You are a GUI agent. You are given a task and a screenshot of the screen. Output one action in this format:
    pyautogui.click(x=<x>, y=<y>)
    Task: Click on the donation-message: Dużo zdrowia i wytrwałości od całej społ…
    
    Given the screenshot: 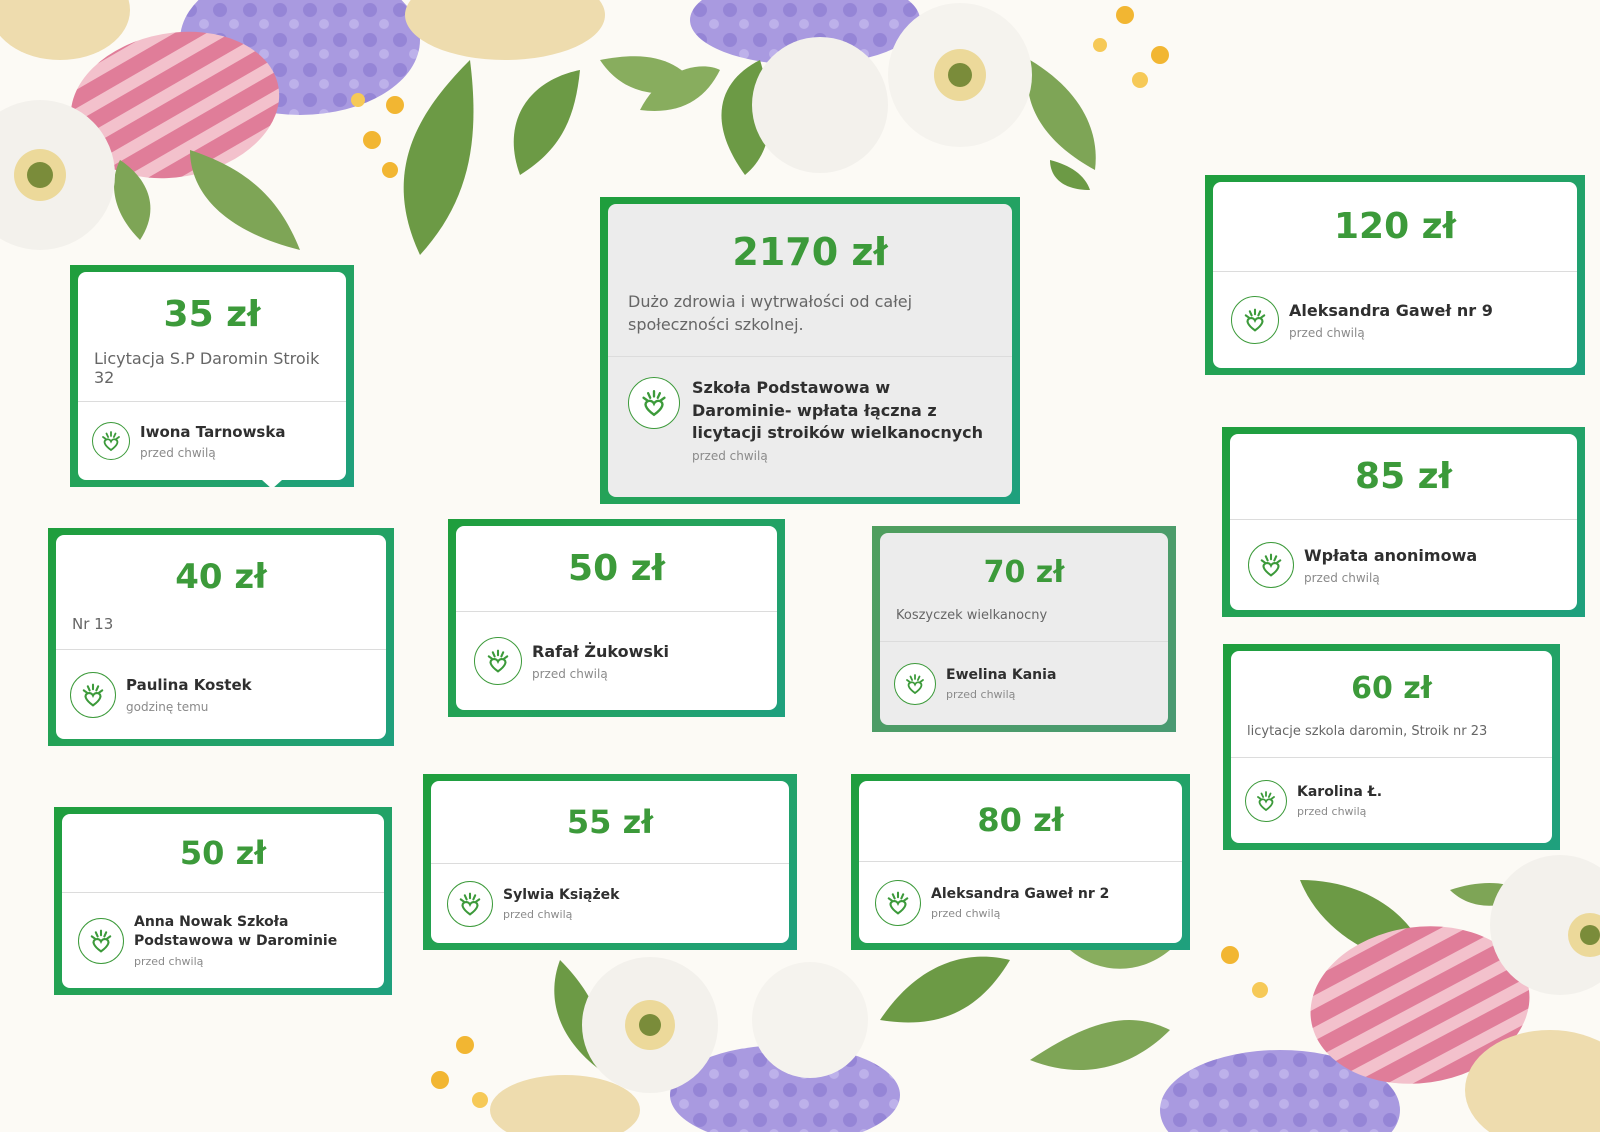 What is the action you would take?
    pyautogui.click(x=770, y=313)
    